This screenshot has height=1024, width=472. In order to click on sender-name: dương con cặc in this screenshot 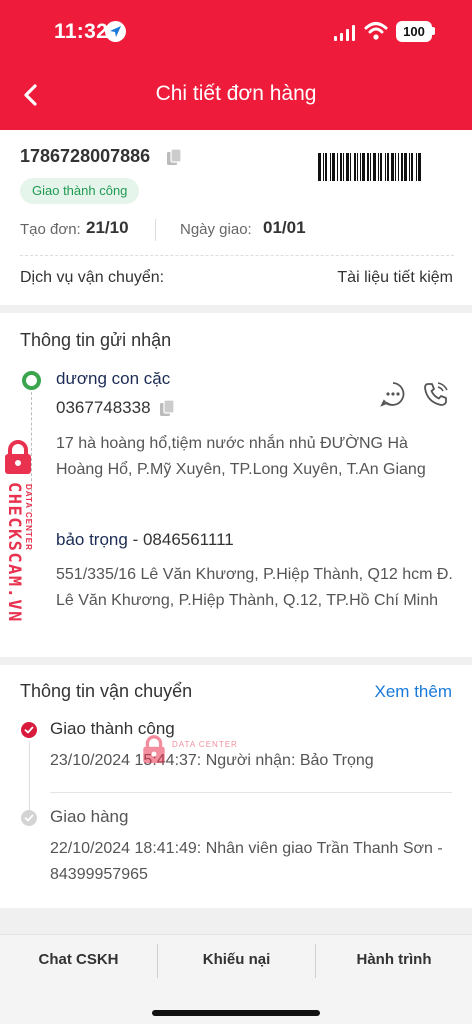, I will do `click(113, 378)`.